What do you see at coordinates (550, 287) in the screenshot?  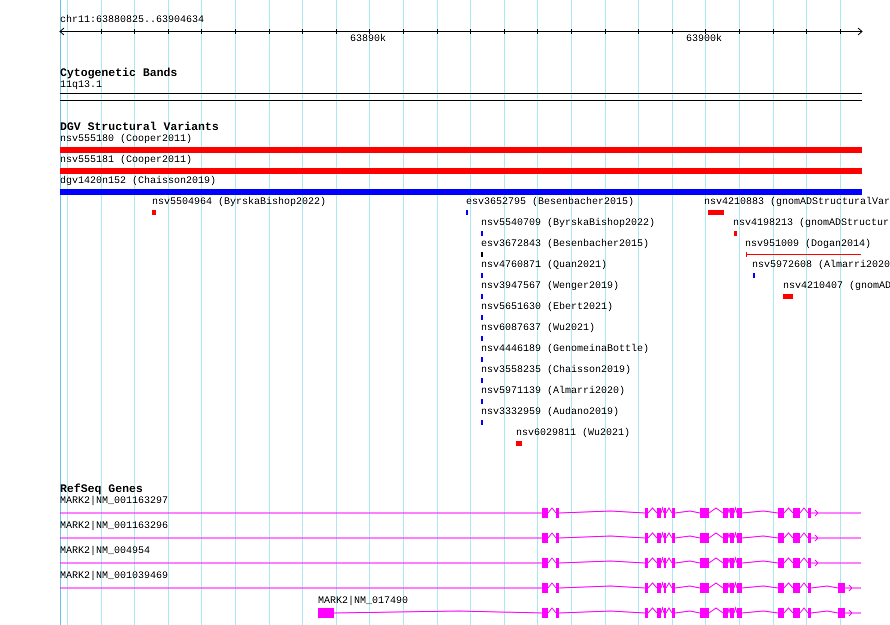 I see `variant-label: nsv3947567 (Wenger2019)` at bounding box center [550, 287].